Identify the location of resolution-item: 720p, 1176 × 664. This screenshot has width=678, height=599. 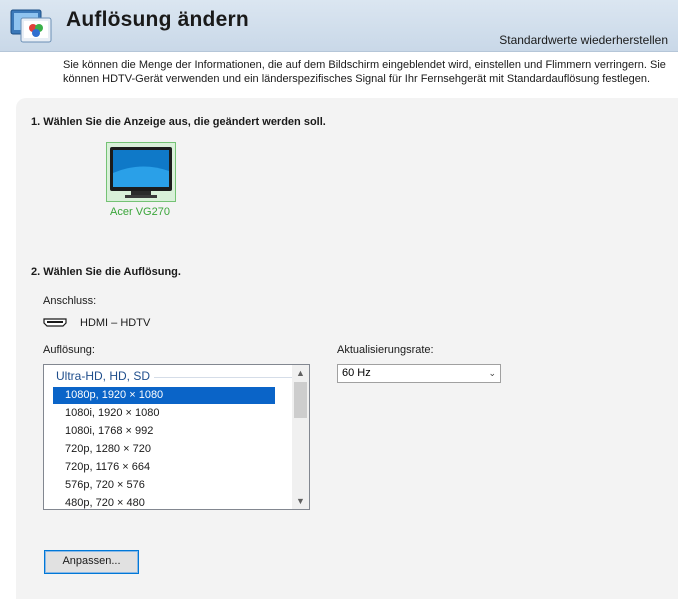
(164, 467).